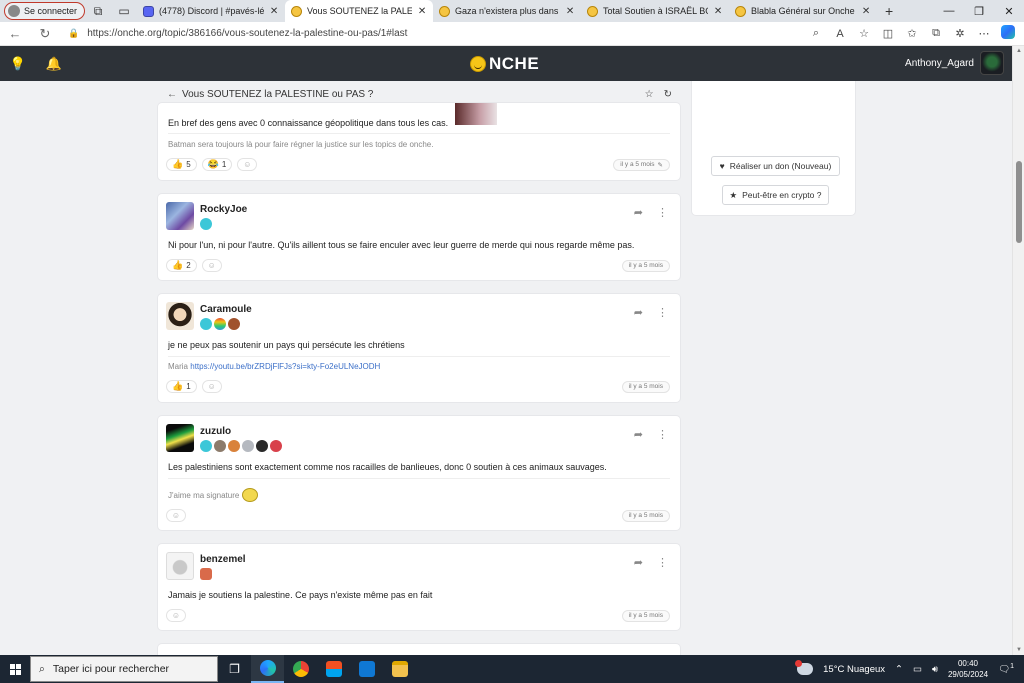  What do you see at coordinates (912, 33) in the screenshot?
I see `favorites-icon: ✩` at bounding box center [912, 33].